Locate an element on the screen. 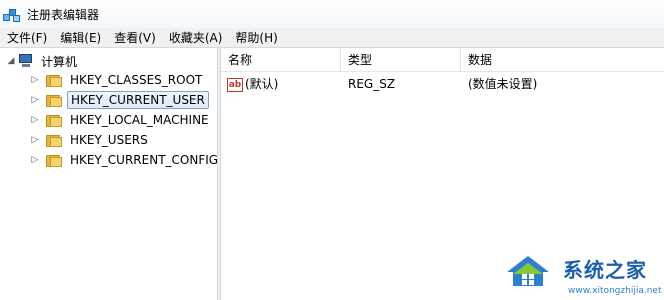  tree-item-computer: ◢ 计算机 is located at coordinates (43, 61).